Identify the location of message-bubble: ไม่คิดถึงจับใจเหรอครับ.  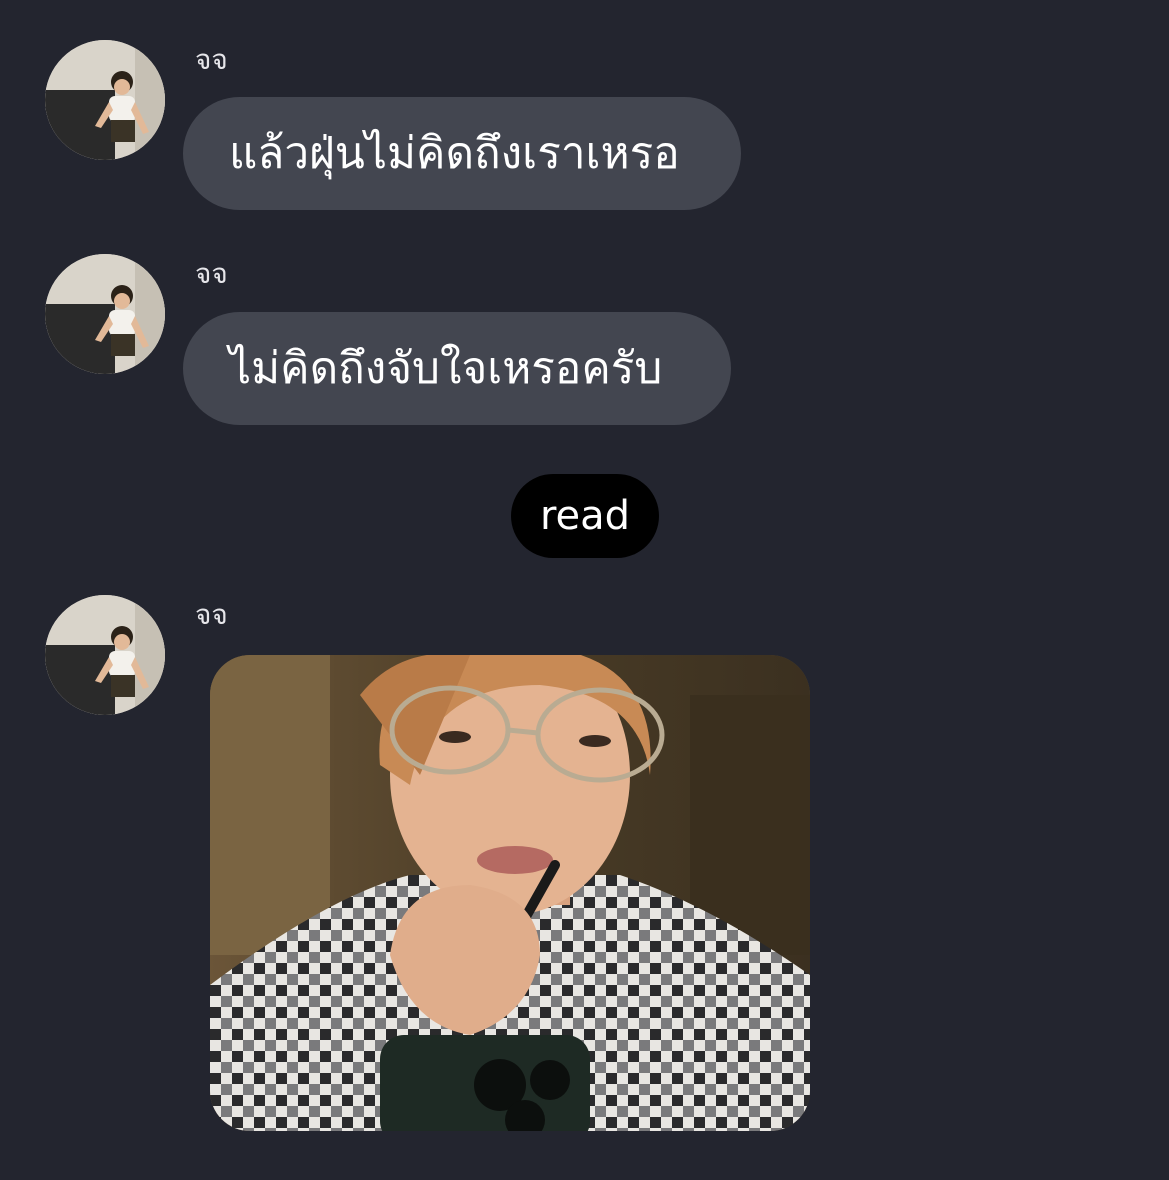
(457, 368).